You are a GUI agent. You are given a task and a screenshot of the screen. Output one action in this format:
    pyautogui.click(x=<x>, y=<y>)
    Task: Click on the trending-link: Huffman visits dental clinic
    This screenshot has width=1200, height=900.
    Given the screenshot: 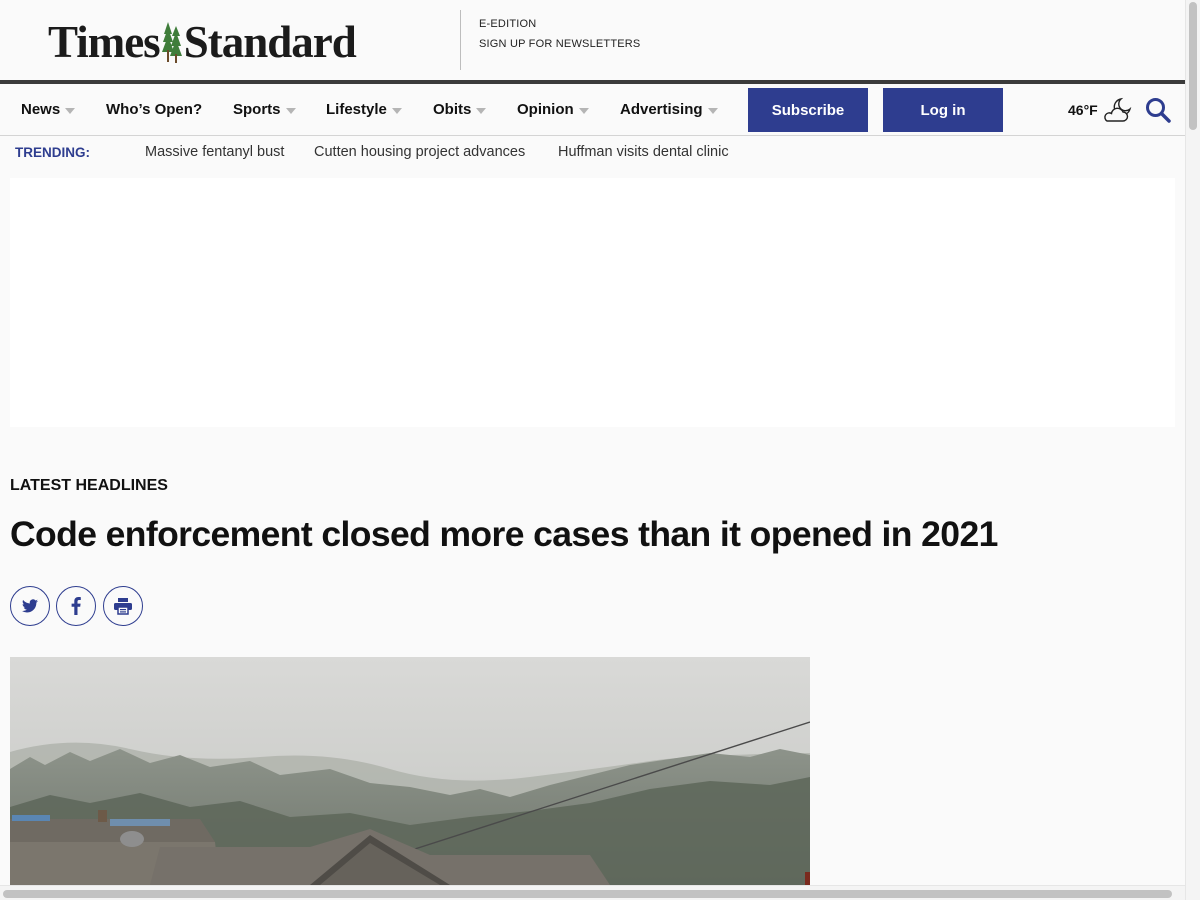 What is the action you would take?
    pyautogui.click(x=643, y=152)
    